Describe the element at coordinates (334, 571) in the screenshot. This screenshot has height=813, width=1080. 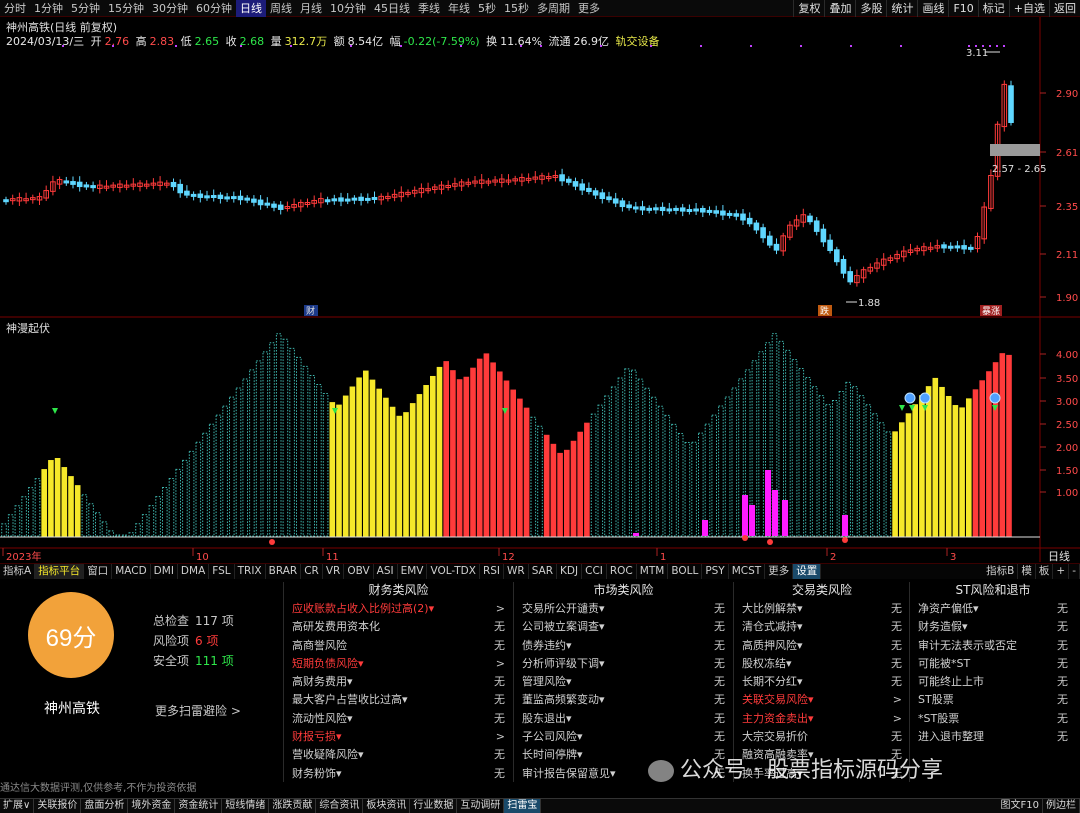
I see `indicator-tab-10: VR` at that location.